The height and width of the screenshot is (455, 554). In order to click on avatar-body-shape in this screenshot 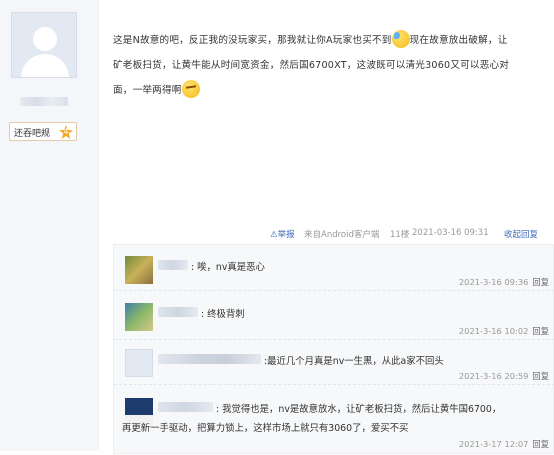, I will do `click(45, 65)`.